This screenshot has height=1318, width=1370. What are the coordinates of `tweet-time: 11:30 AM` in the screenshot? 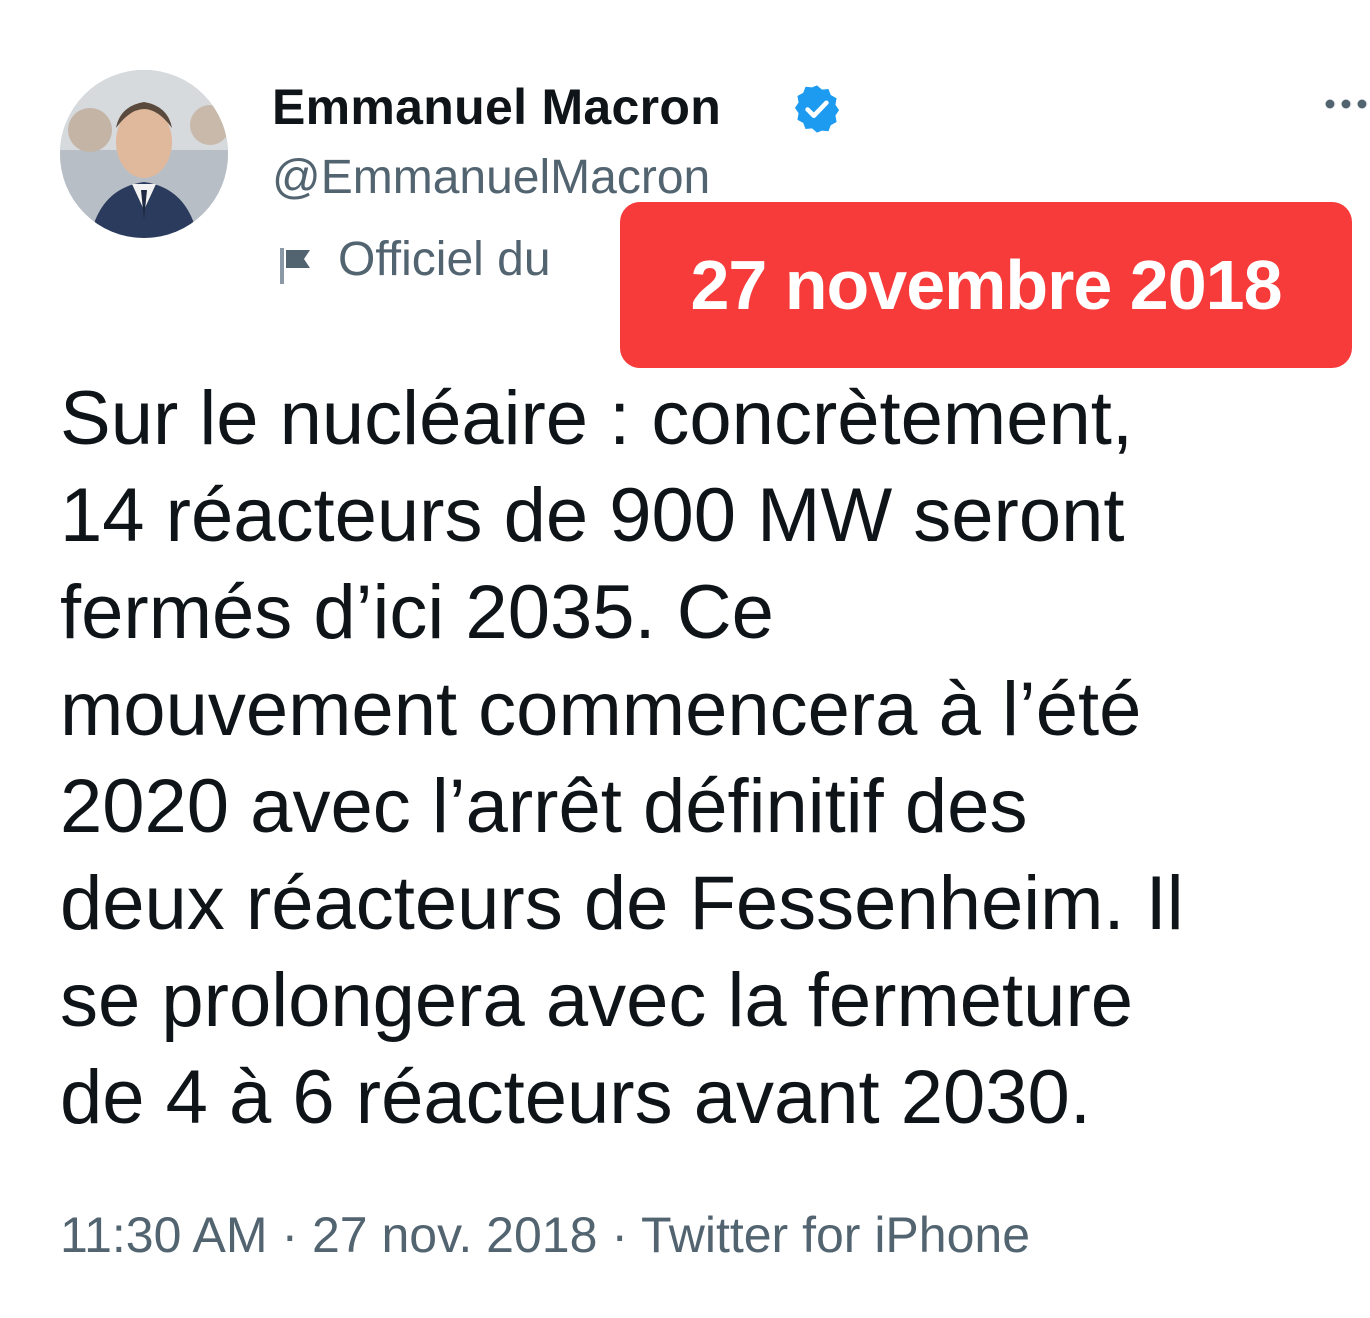 It's located at (164, 1235).